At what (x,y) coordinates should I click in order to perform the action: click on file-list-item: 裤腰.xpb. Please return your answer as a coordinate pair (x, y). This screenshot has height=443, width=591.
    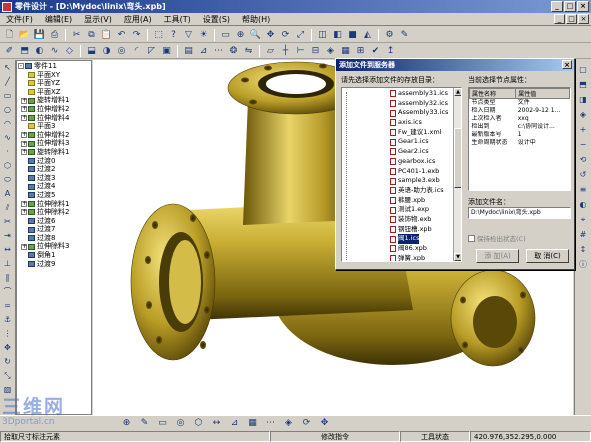
    Looking at the image, I should click on (425, 201).